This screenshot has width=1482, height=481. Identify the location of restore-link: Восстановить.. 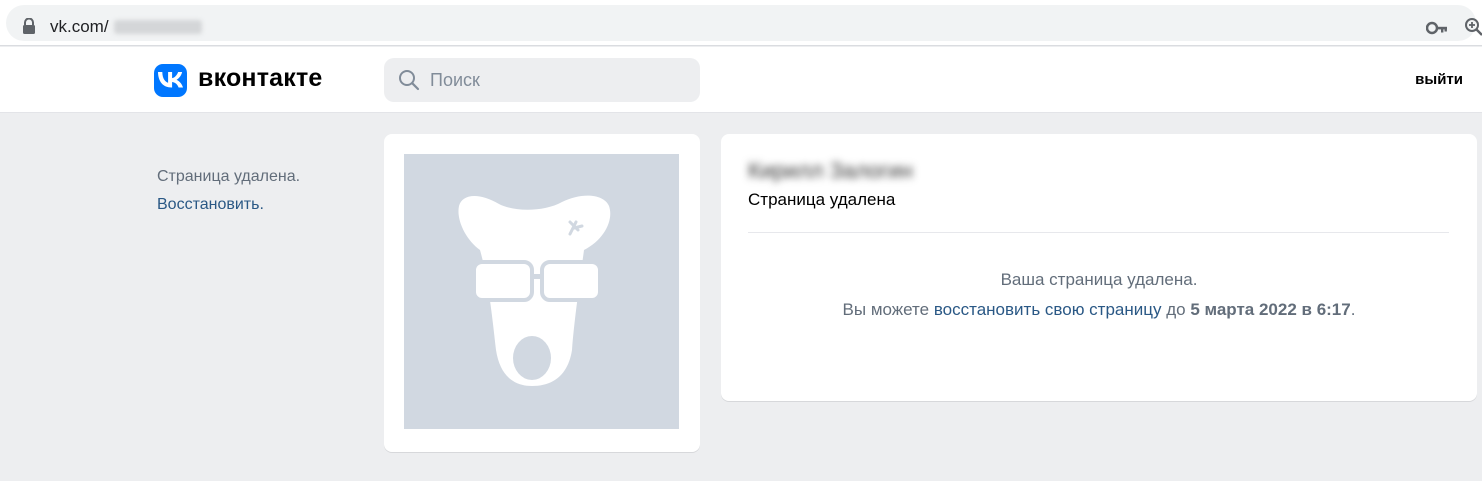
(228, 205).